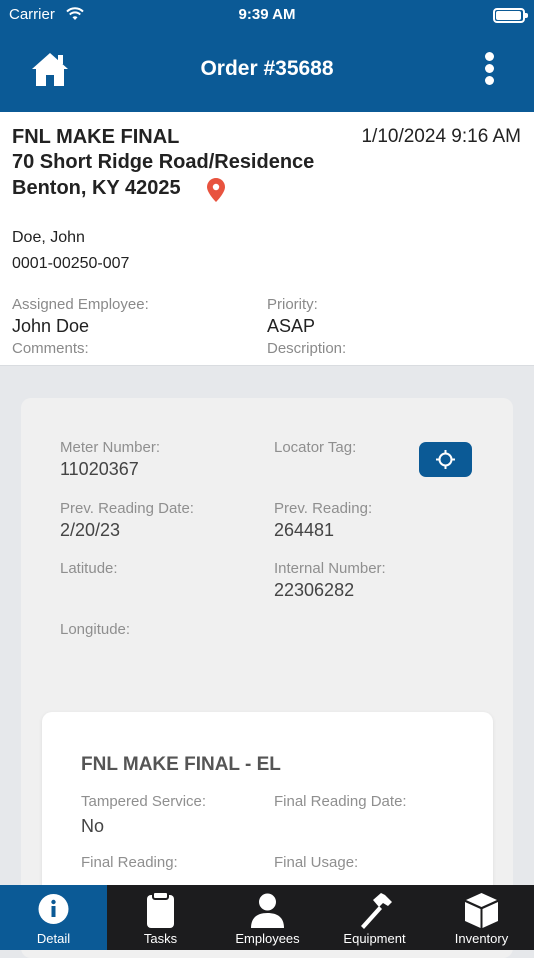 Image resolution: width=534 pixels, height=958 pixels. I want to click on map-pin-icon, so click(216, 190).